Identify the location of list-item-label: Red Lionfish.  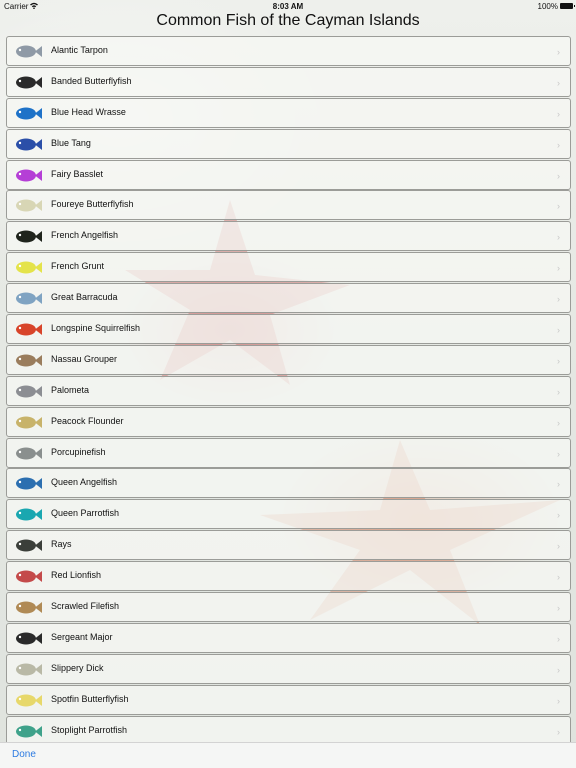
(76, 575).